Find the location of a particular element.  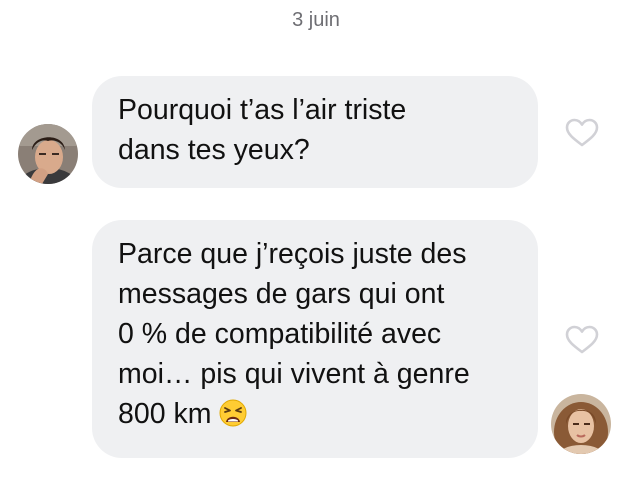

message-line: messages de gars qui ont is located at coordinates (281, 294).